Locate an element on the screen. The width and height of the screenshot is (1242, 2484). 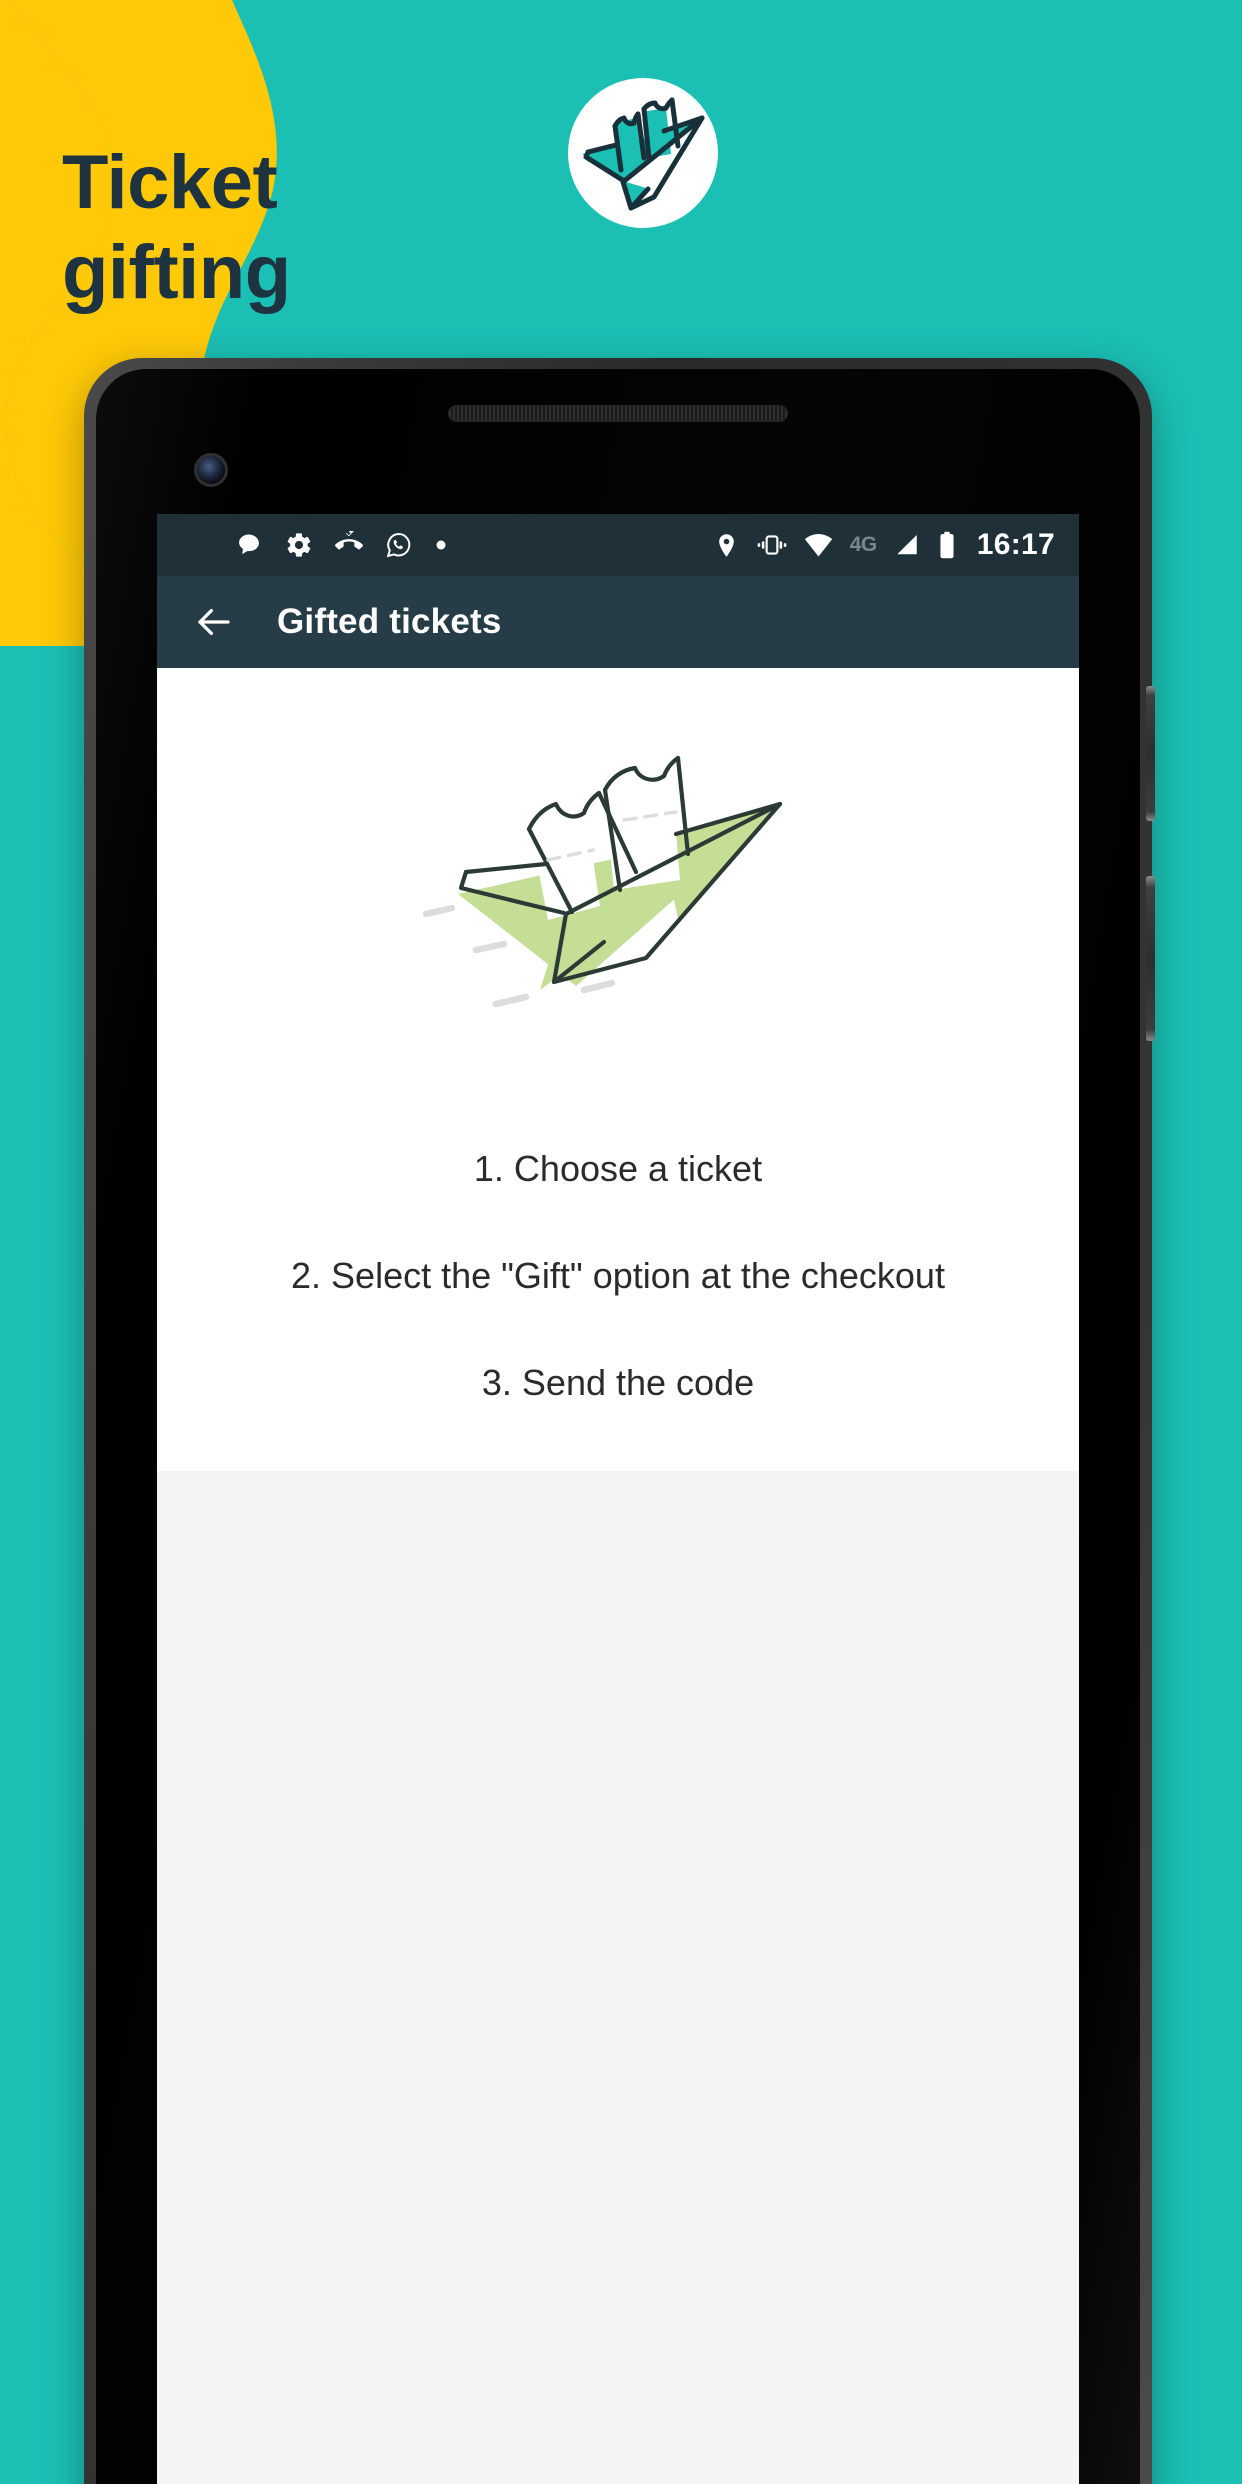
status-bar-left-icons is located at coordinates (341, 545).